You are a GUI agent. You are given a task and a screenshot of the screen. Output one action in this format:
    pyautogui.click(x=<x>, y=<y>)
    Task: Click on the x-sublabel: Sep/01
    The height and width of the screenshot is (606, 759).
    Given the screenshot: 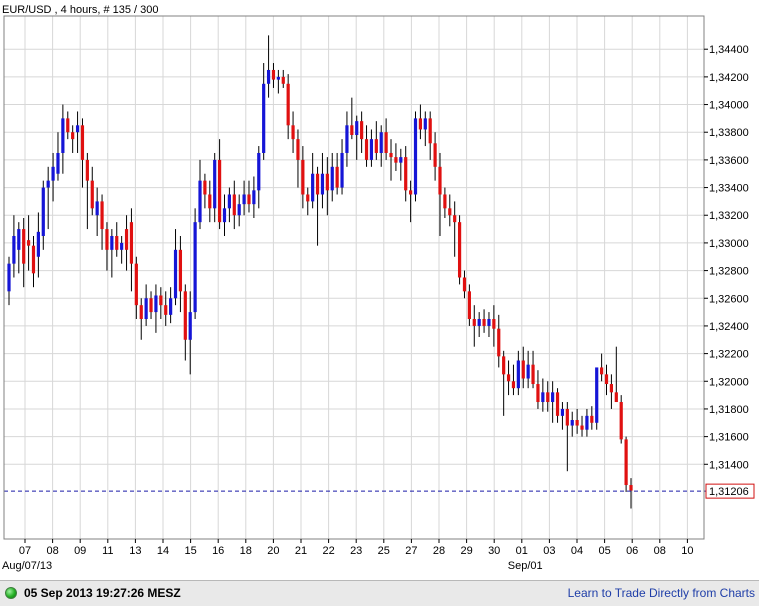 What is the action you would take?
    pyautogui.click(x=525, y=566)
    